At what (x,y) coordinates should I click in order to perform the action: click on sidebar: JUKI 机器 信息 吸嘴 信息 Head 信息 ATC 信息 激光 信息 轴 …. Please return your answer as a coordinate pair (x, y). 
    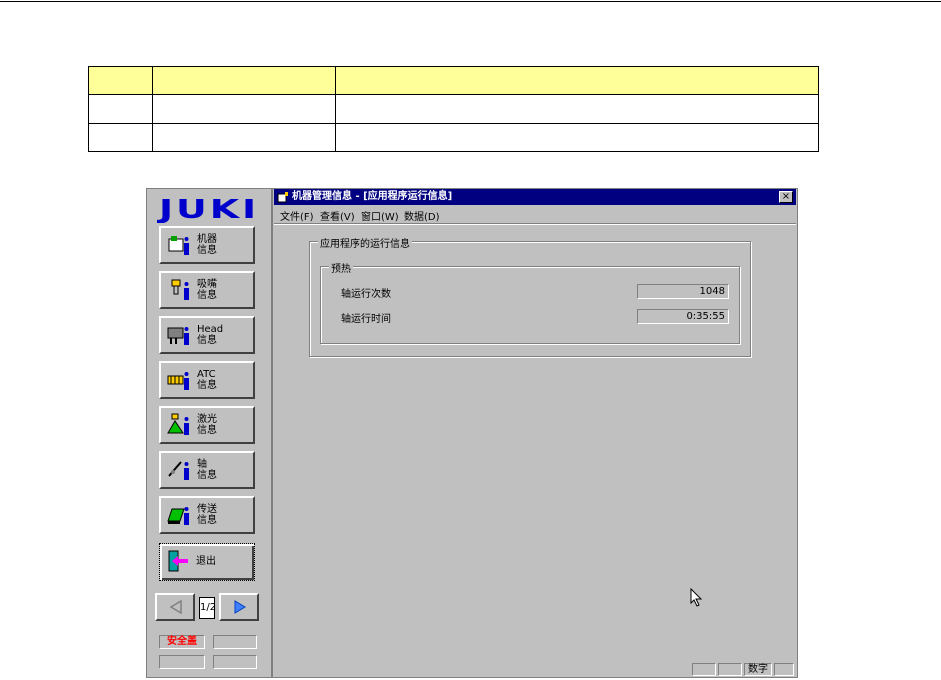
    Looking at the image, I should click on (210, 433).